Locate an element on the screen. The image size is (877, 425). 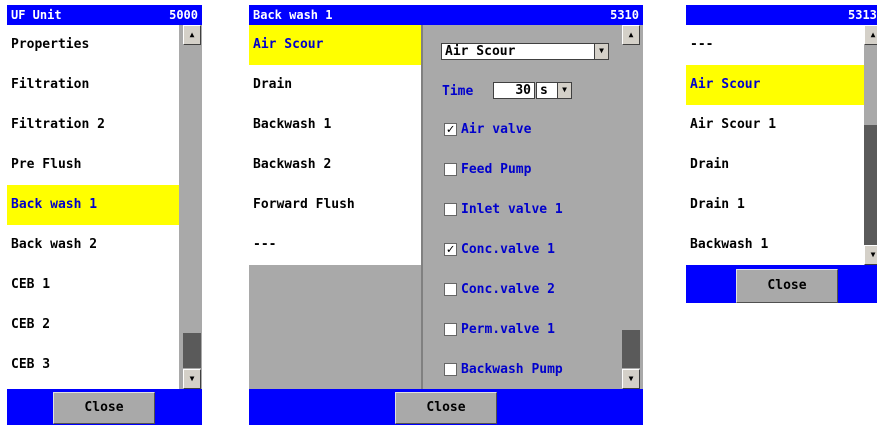
step-item-forward-flush: Forward Flush is located at coordinates (335, 205).